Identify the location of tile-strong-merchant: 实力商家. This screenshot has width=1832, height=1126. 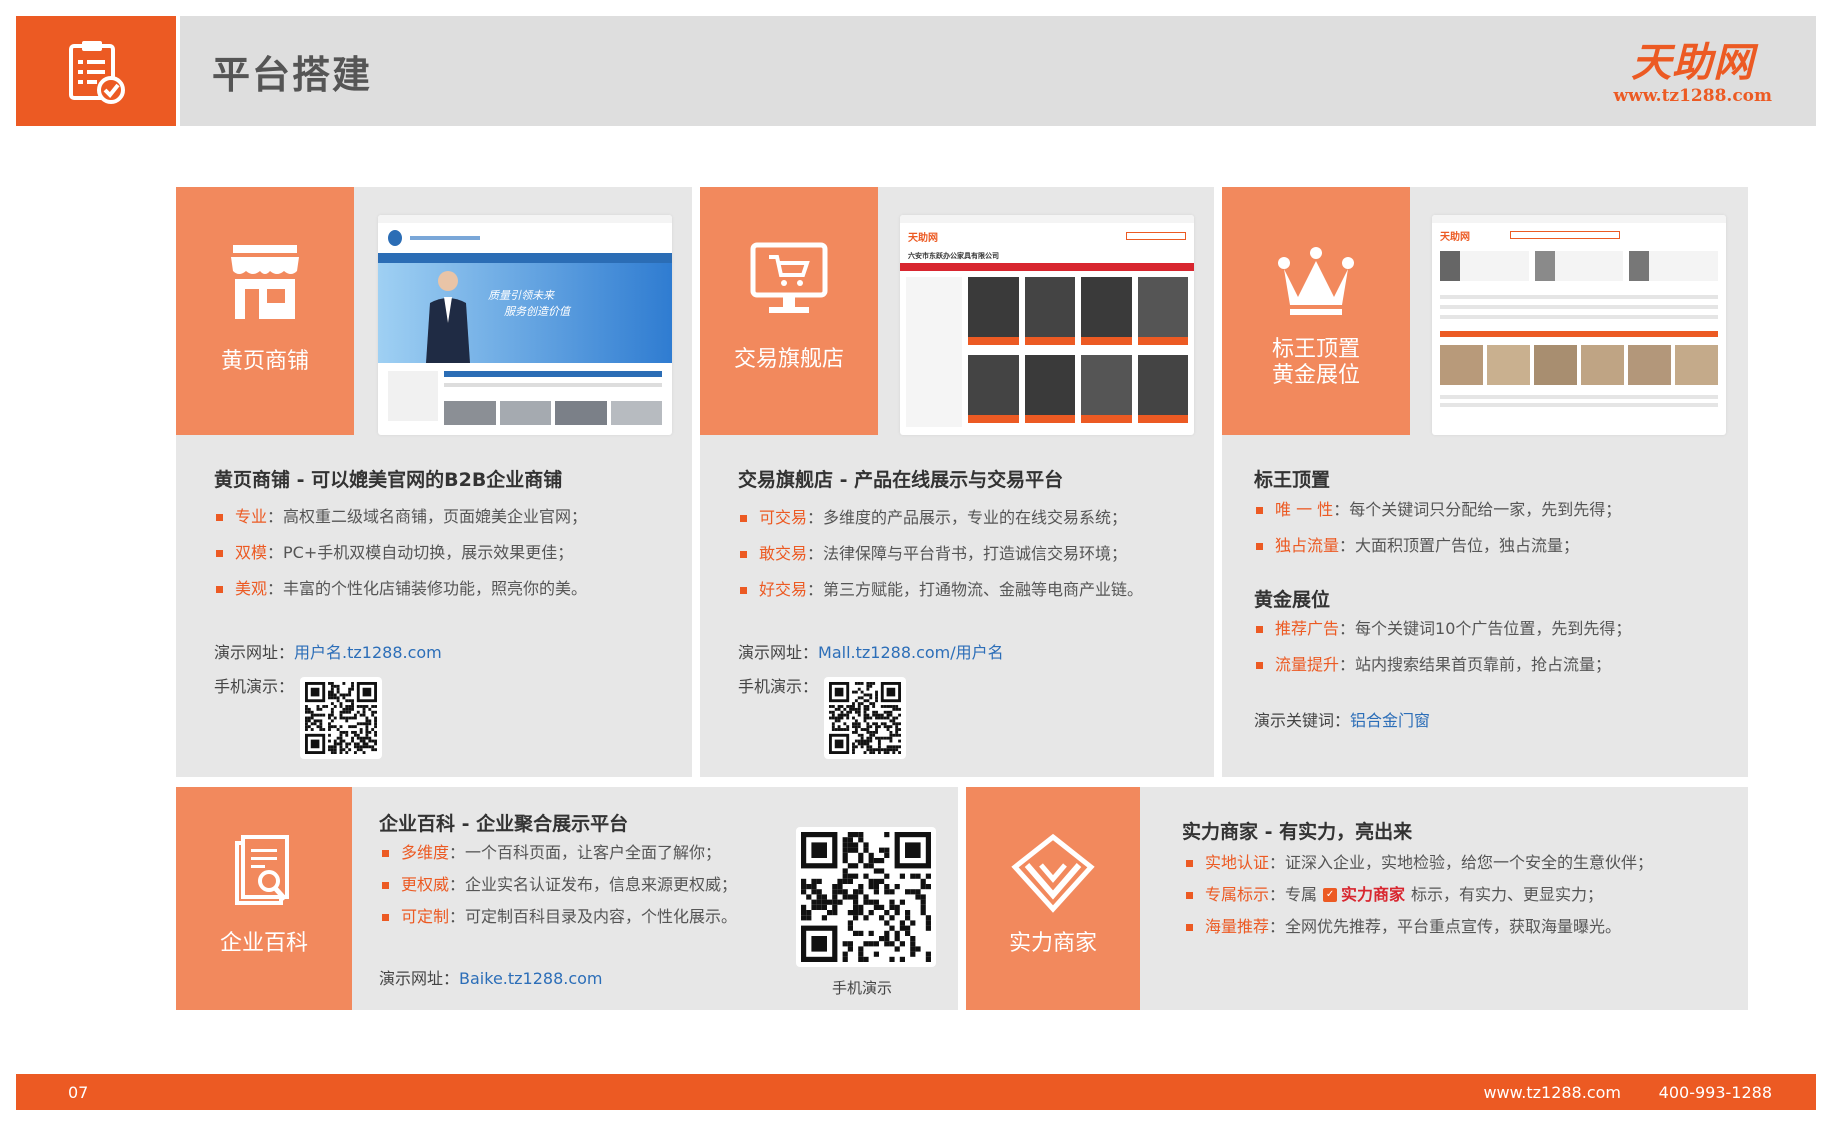
(1053, 898).